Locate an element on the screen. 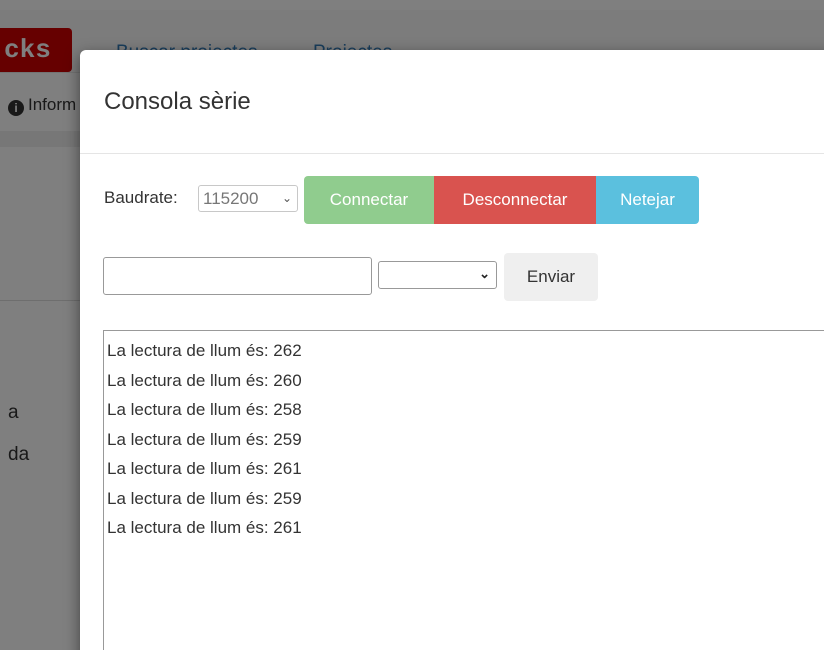 The image size is (824, 650). baudrate-value: 115200 is located at coordinates (231, 198).